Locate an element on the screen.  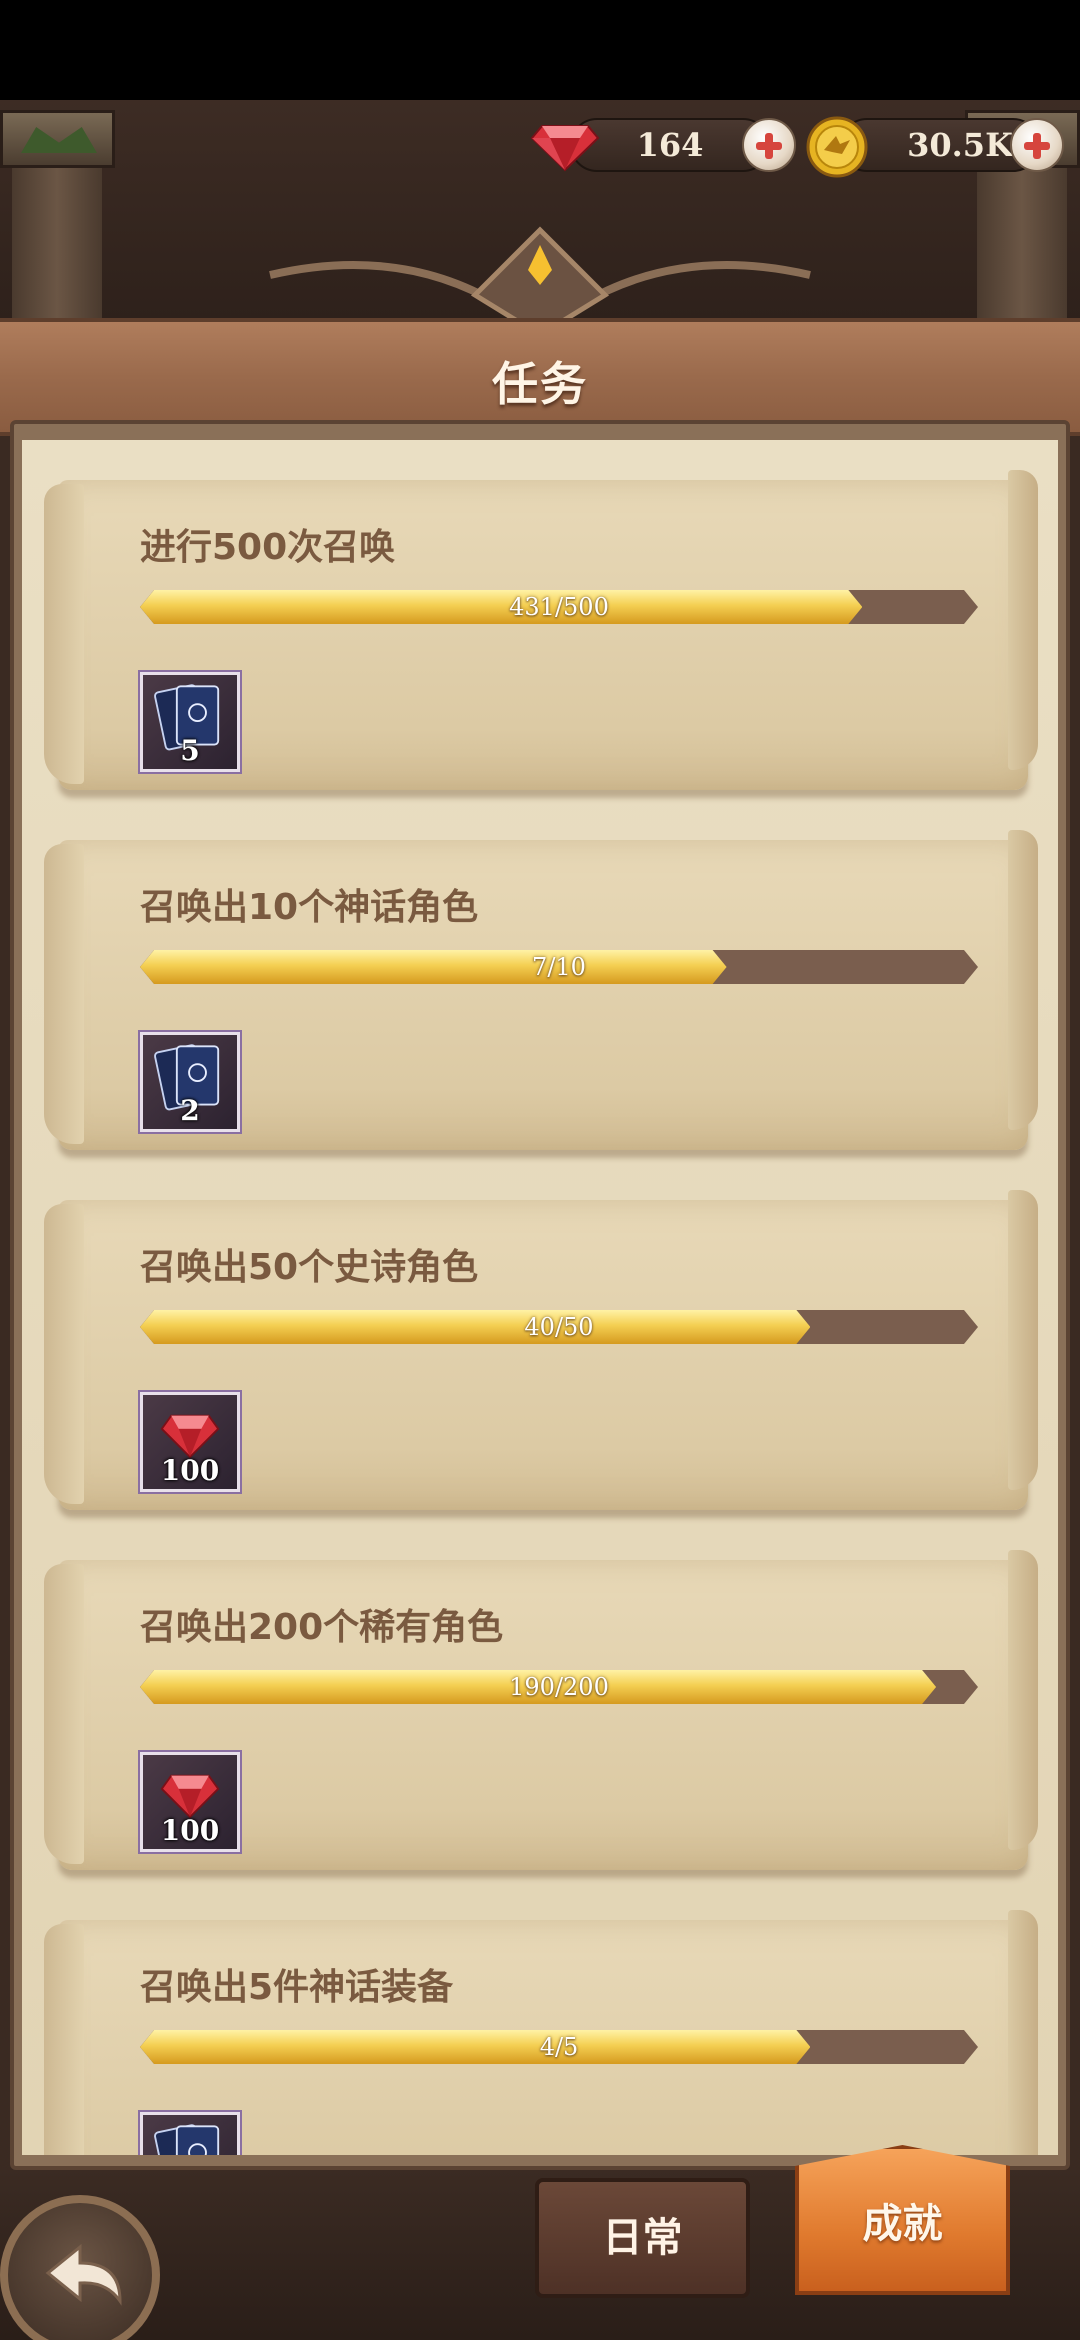
gem-amount: 164 is located at coordinates (670, 145).